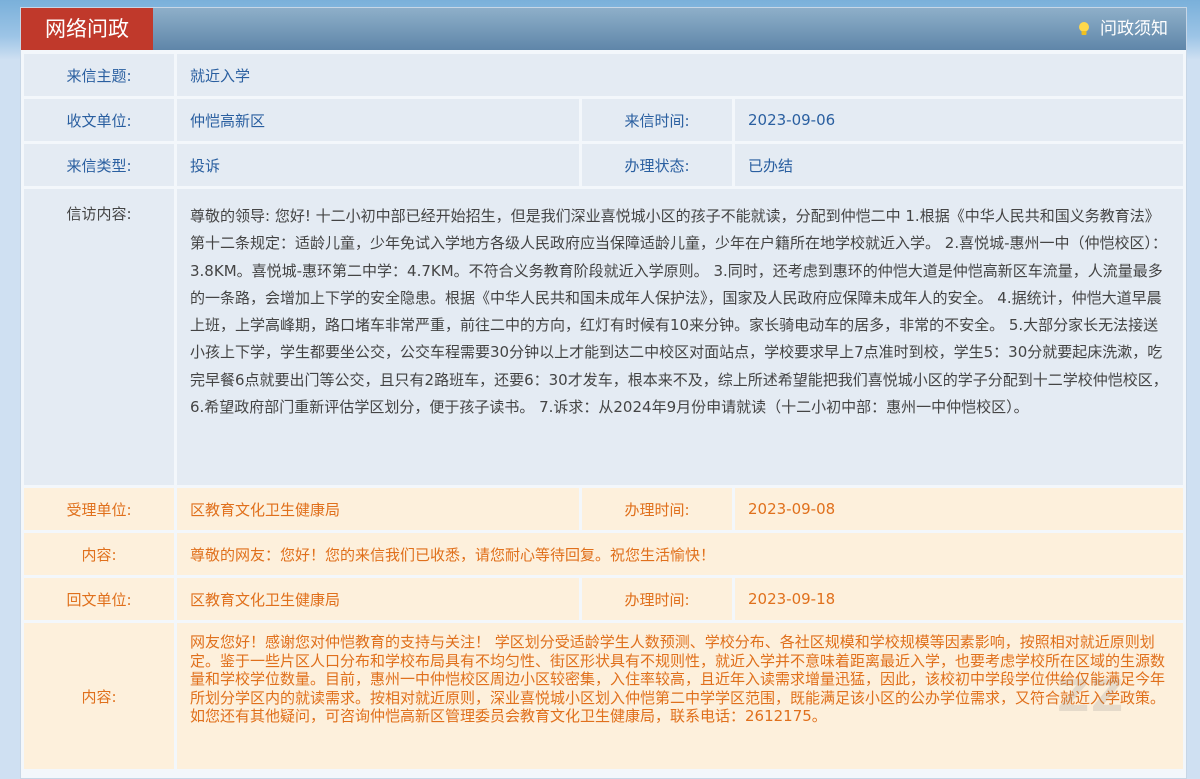 The image size is (1200, 779). I want to click on letter-time-label: 来信时间:, so click(657, 120).